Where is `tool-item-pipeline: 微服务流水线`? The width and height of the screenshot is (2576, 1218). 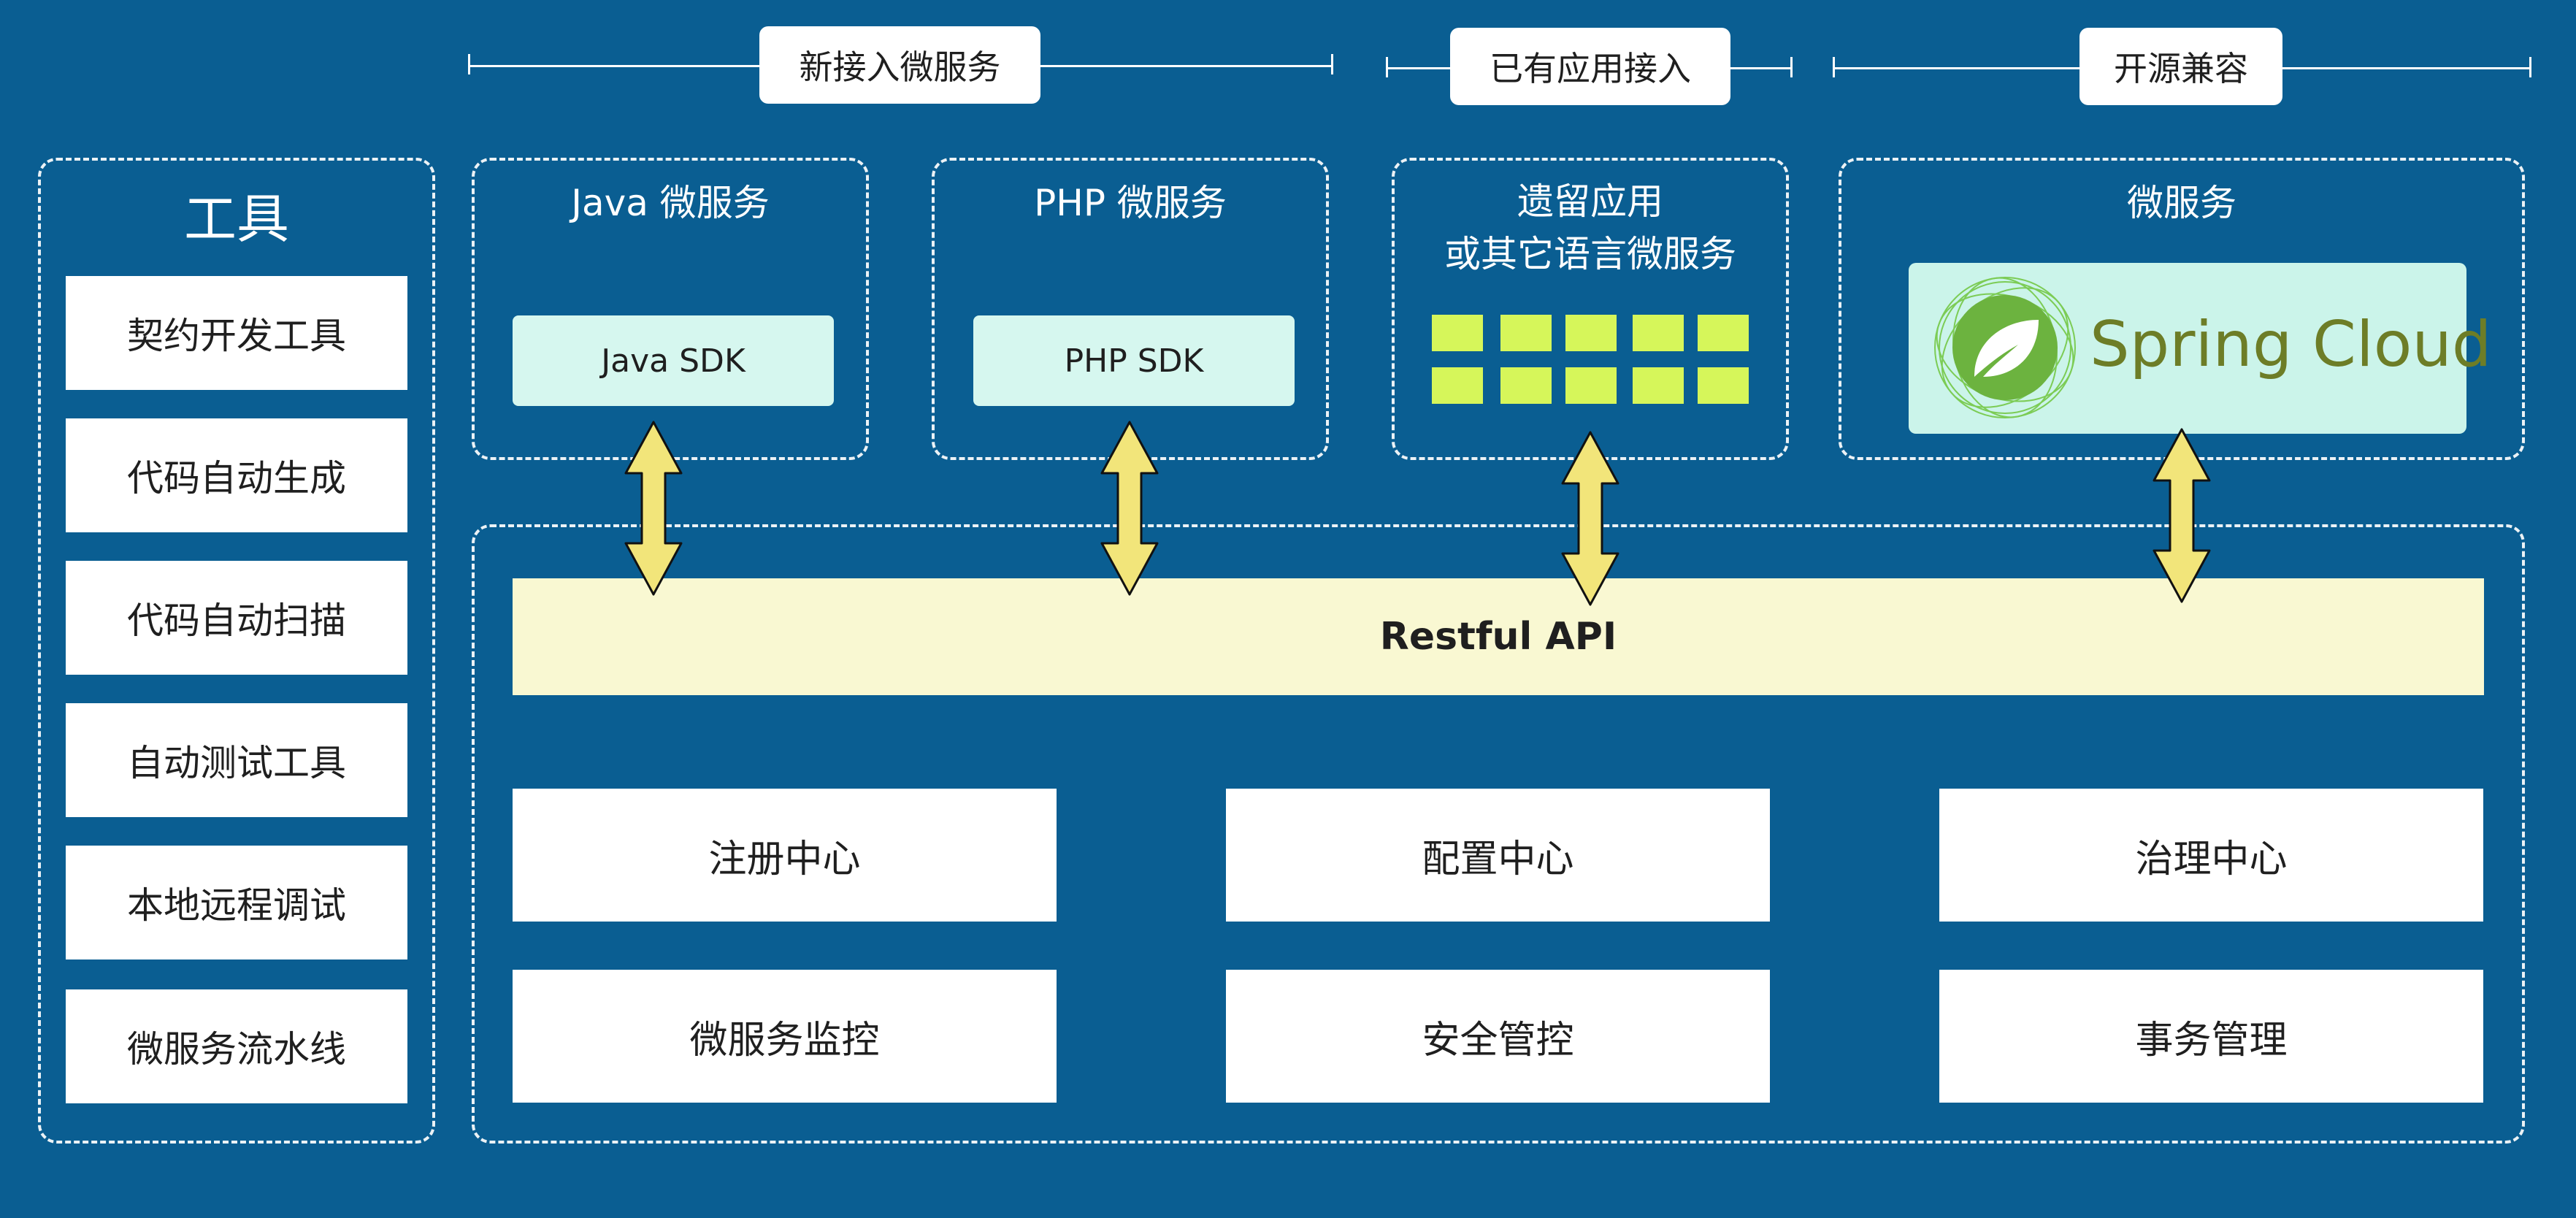
tool-item-pipeline: 微服务流水线 is located at coordinates (236, 1046).